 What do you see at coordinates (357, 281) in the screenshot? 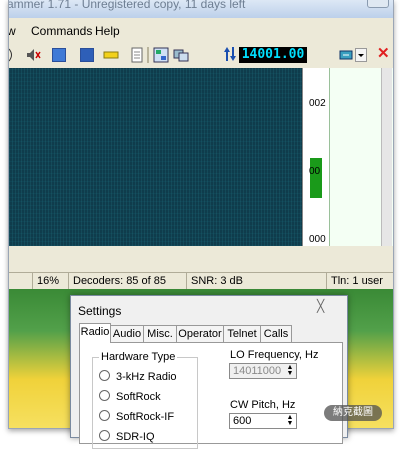
I see `telnet-users-status: Tln: 1 user` at bounding box center [357, 281].